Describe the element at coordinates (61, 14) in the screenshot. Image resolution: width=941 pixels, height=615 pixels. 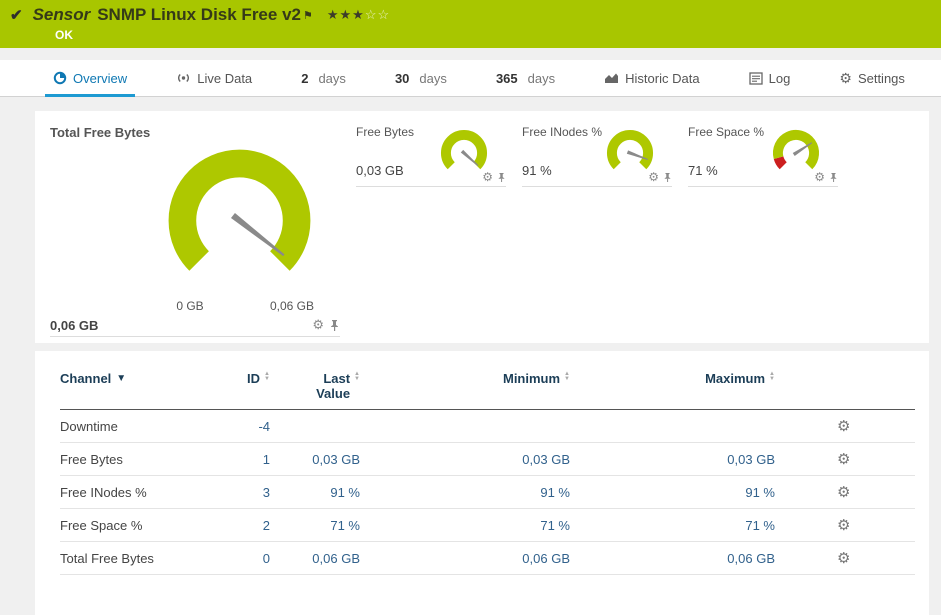
I see `object-kind-label: Sensor` at that location.